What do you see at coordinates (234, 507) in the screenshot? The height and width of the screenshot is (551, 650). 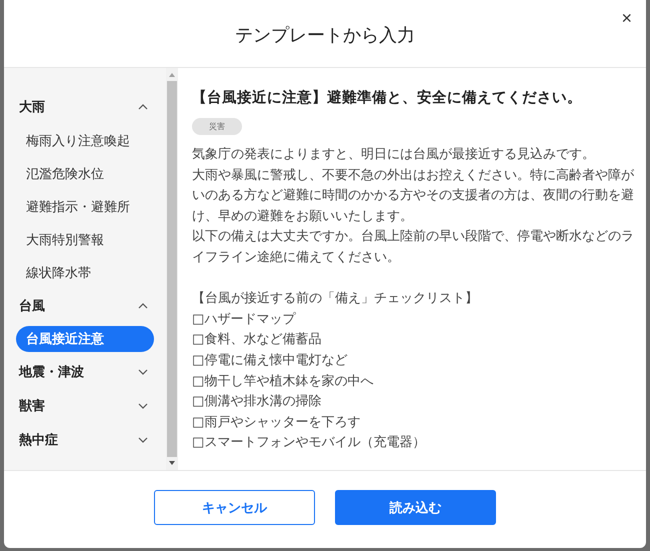 I see `cancel-button: キャンセル` at bounding box center [234, 507].